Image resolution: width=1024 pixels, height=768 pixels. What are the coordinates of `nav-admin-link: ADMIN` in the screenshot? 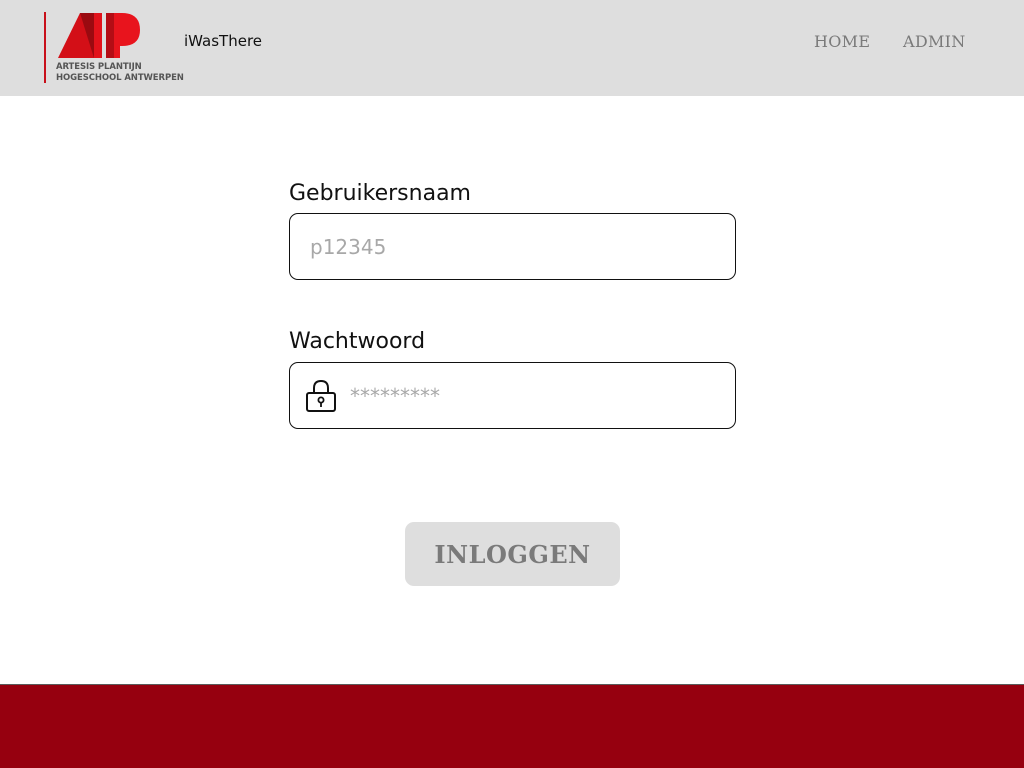 It's located at (934, 41).